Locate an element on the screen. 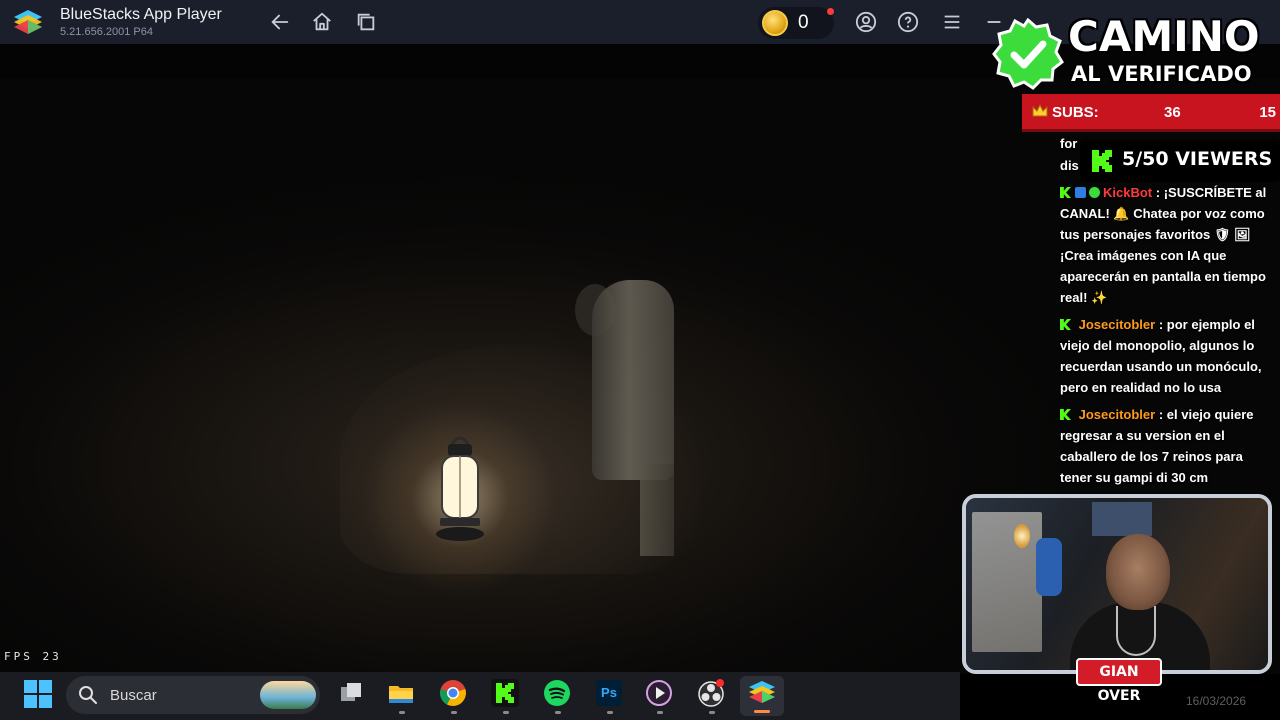  back-icon is located at coordinates (280, 22).